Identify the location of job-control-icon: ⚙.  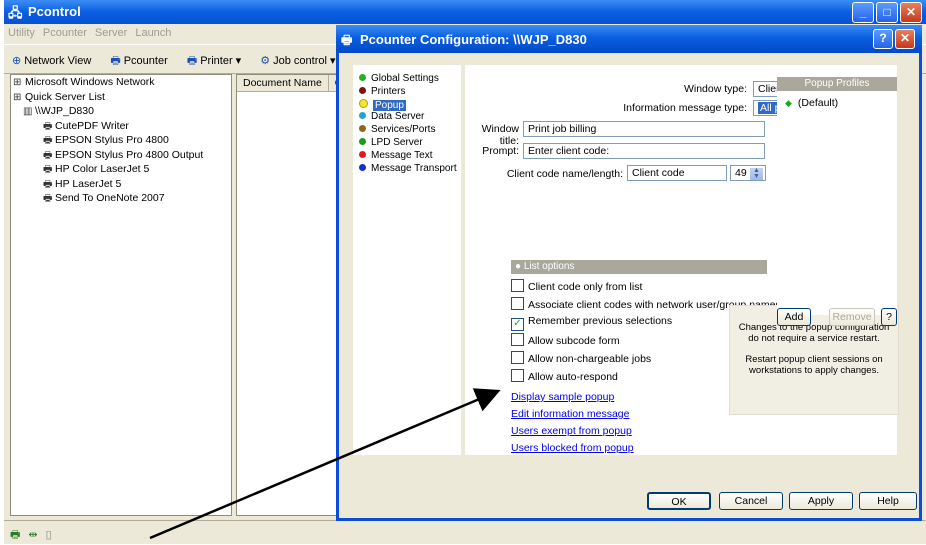
(265, 61).